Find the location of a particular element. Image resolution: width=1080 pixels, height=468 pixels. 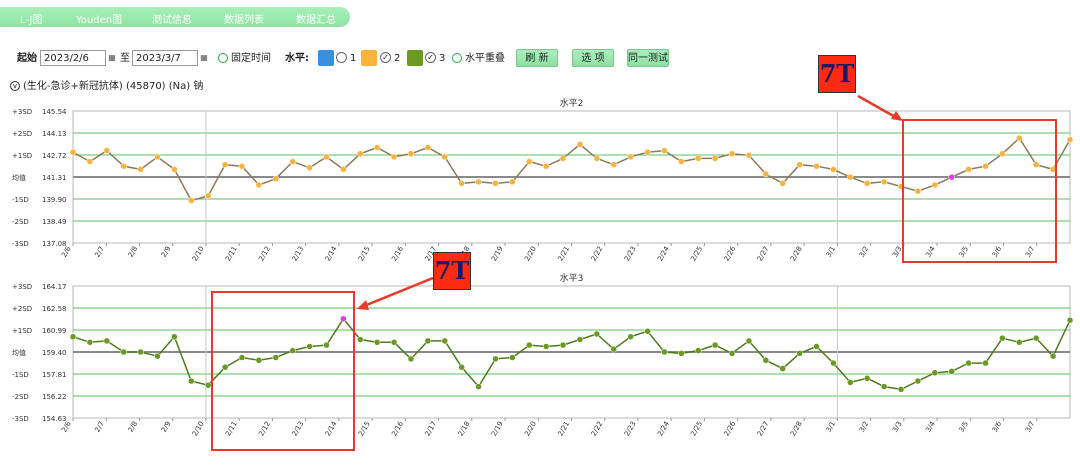

sd-label: +3SD is located at coordinates (22, 112).